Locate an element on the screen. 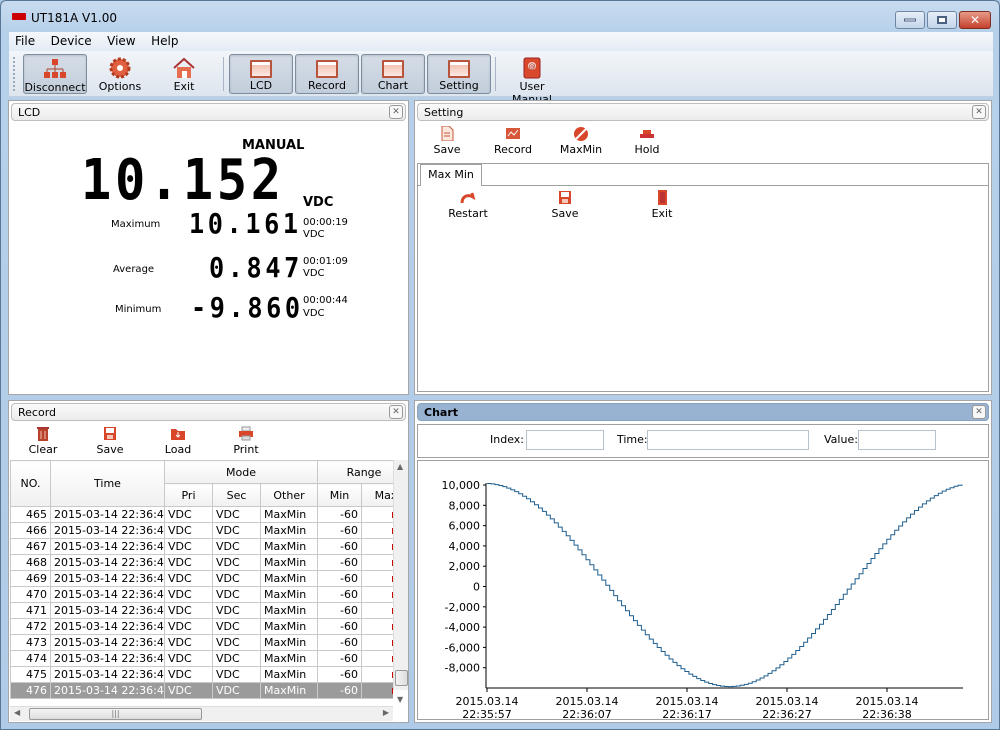  options-button: Options is located at coordinates (120, 74).